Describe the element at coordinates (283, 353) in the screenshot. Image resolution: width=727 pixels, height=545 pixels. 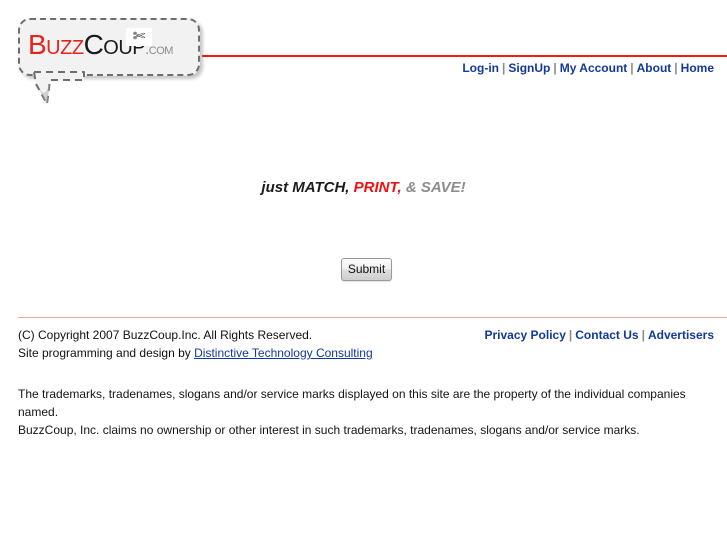
I see `credit-link-distinctive-technology-consulting: Distinctive Technology Consulting` at that location.